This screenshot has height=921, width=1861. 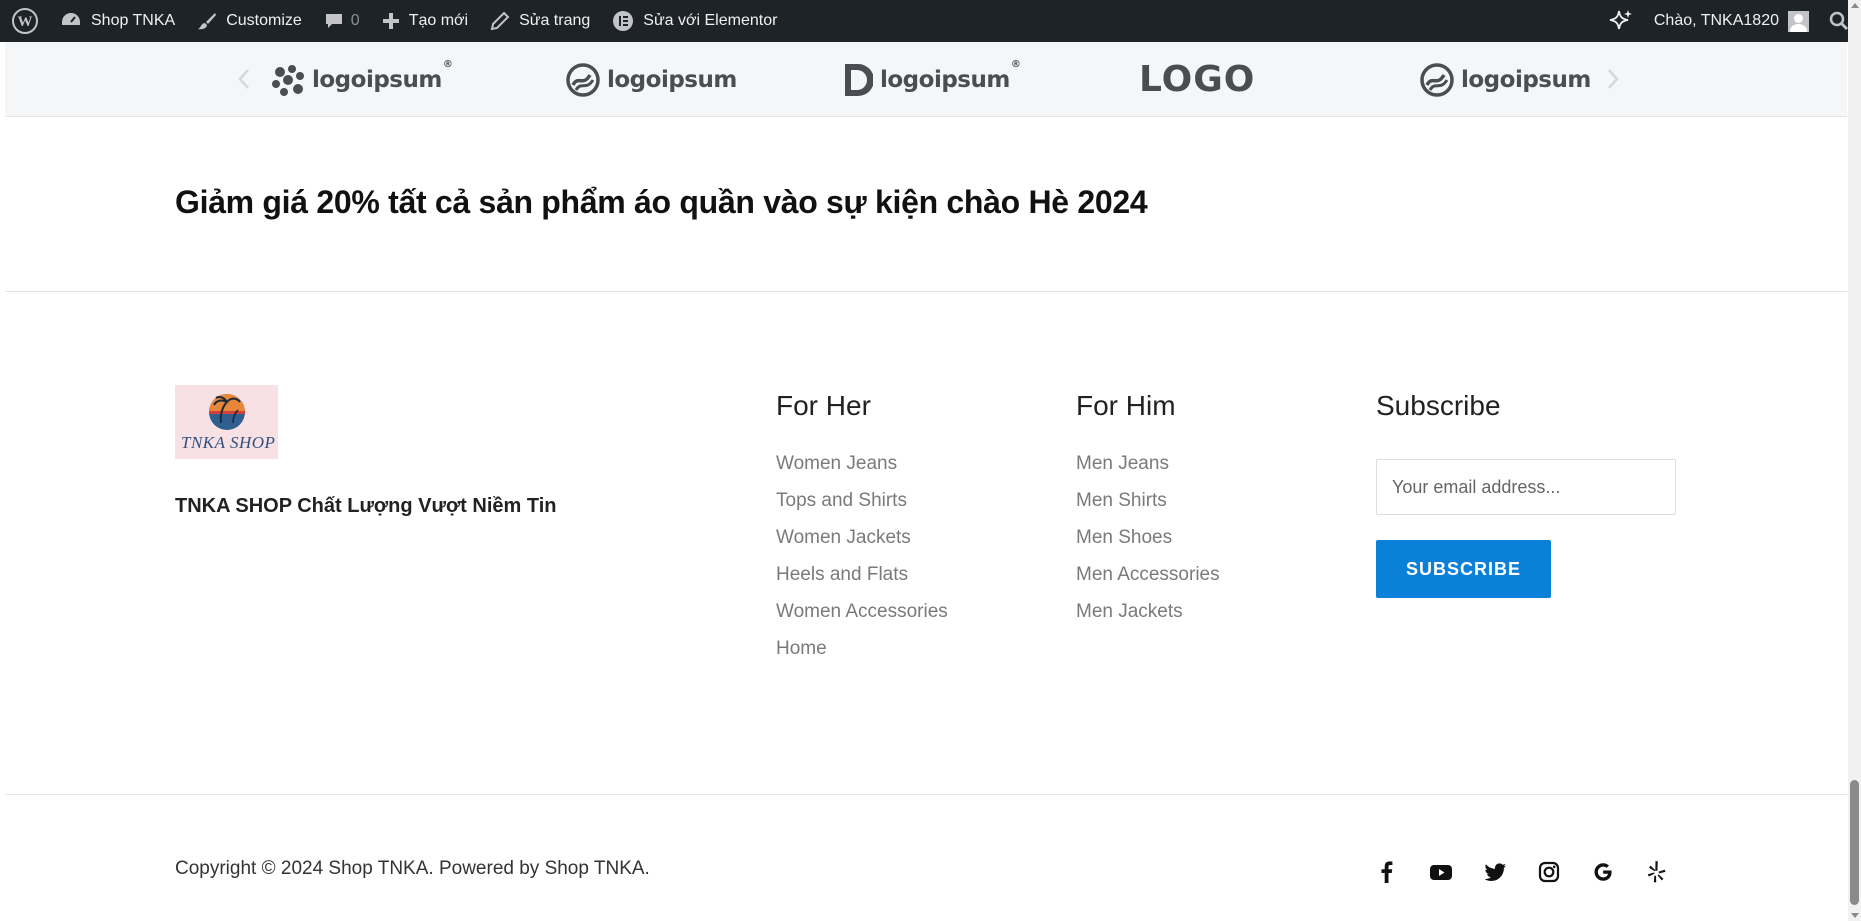 What do you see at coordinates (1126, 405) in the screenshot?
I see `for-him-title: For Him` at bounding box center [1126, 405].